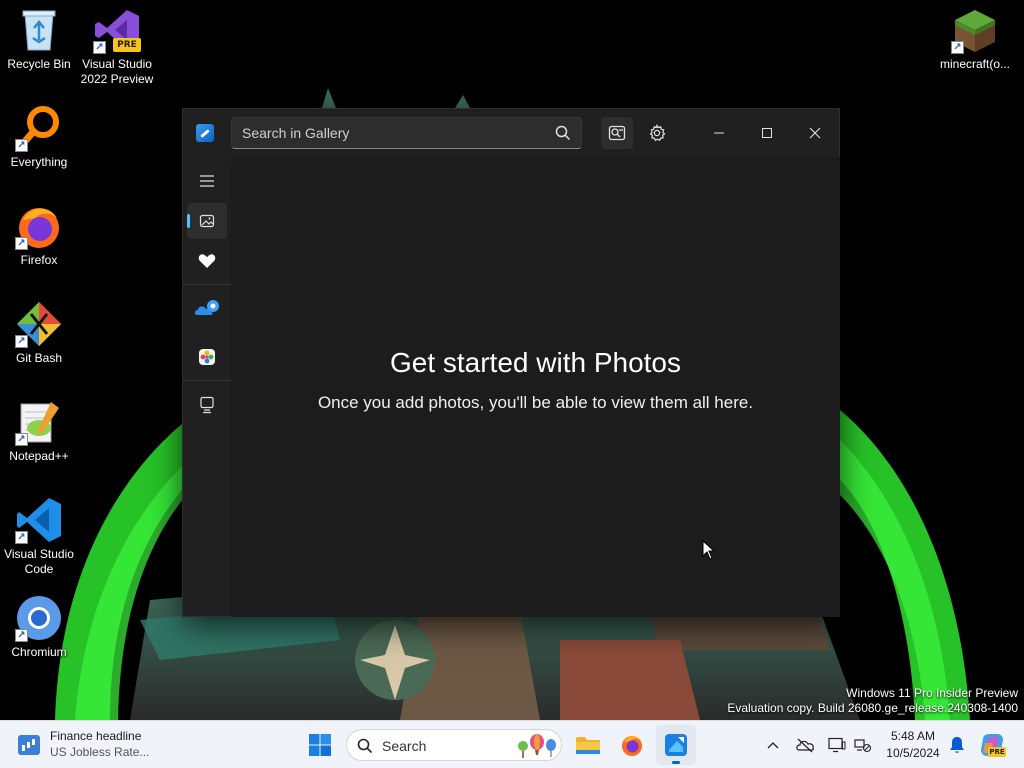 This screenshot has height=768, width=1024. I want to click on desktop-icon-label: Visual Studio Code, so click(39, 561).